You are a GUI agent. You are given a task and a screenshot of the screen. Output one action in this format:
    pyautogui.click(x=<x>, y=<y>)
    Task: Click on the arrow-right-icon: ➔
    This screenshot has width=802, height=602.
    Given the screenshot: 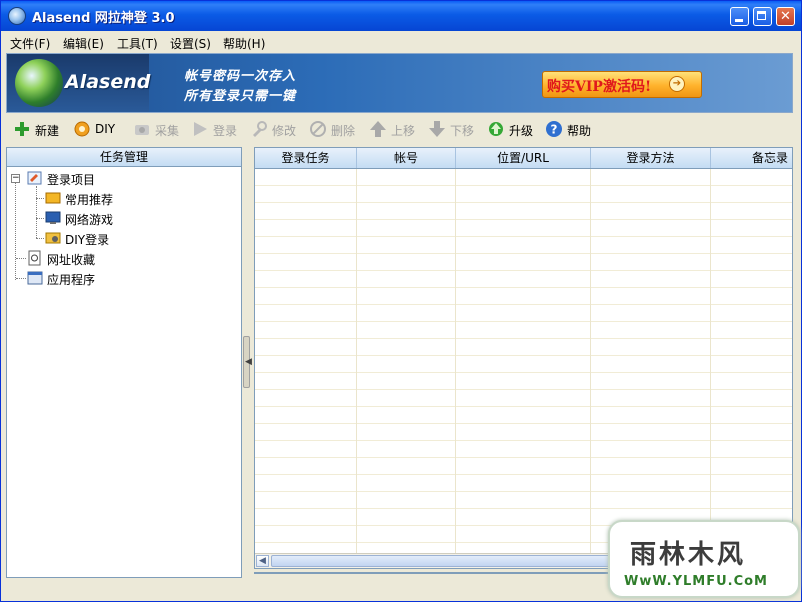 What is the action you would take?
    pyautogui.click(x=677, y=84)
    